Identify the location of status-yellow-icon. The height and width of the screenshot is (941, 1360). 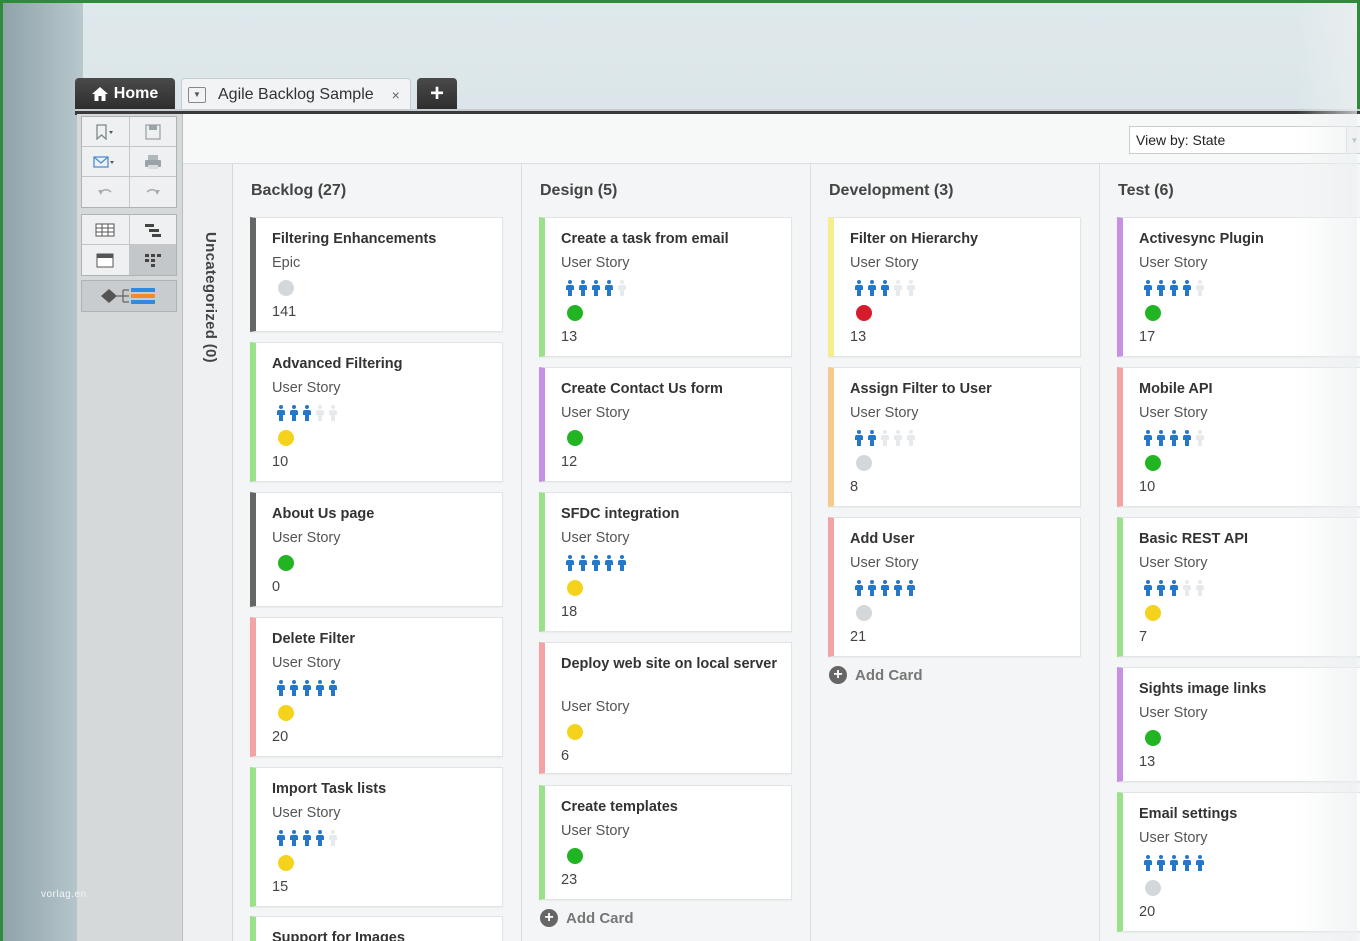
(286, 438).